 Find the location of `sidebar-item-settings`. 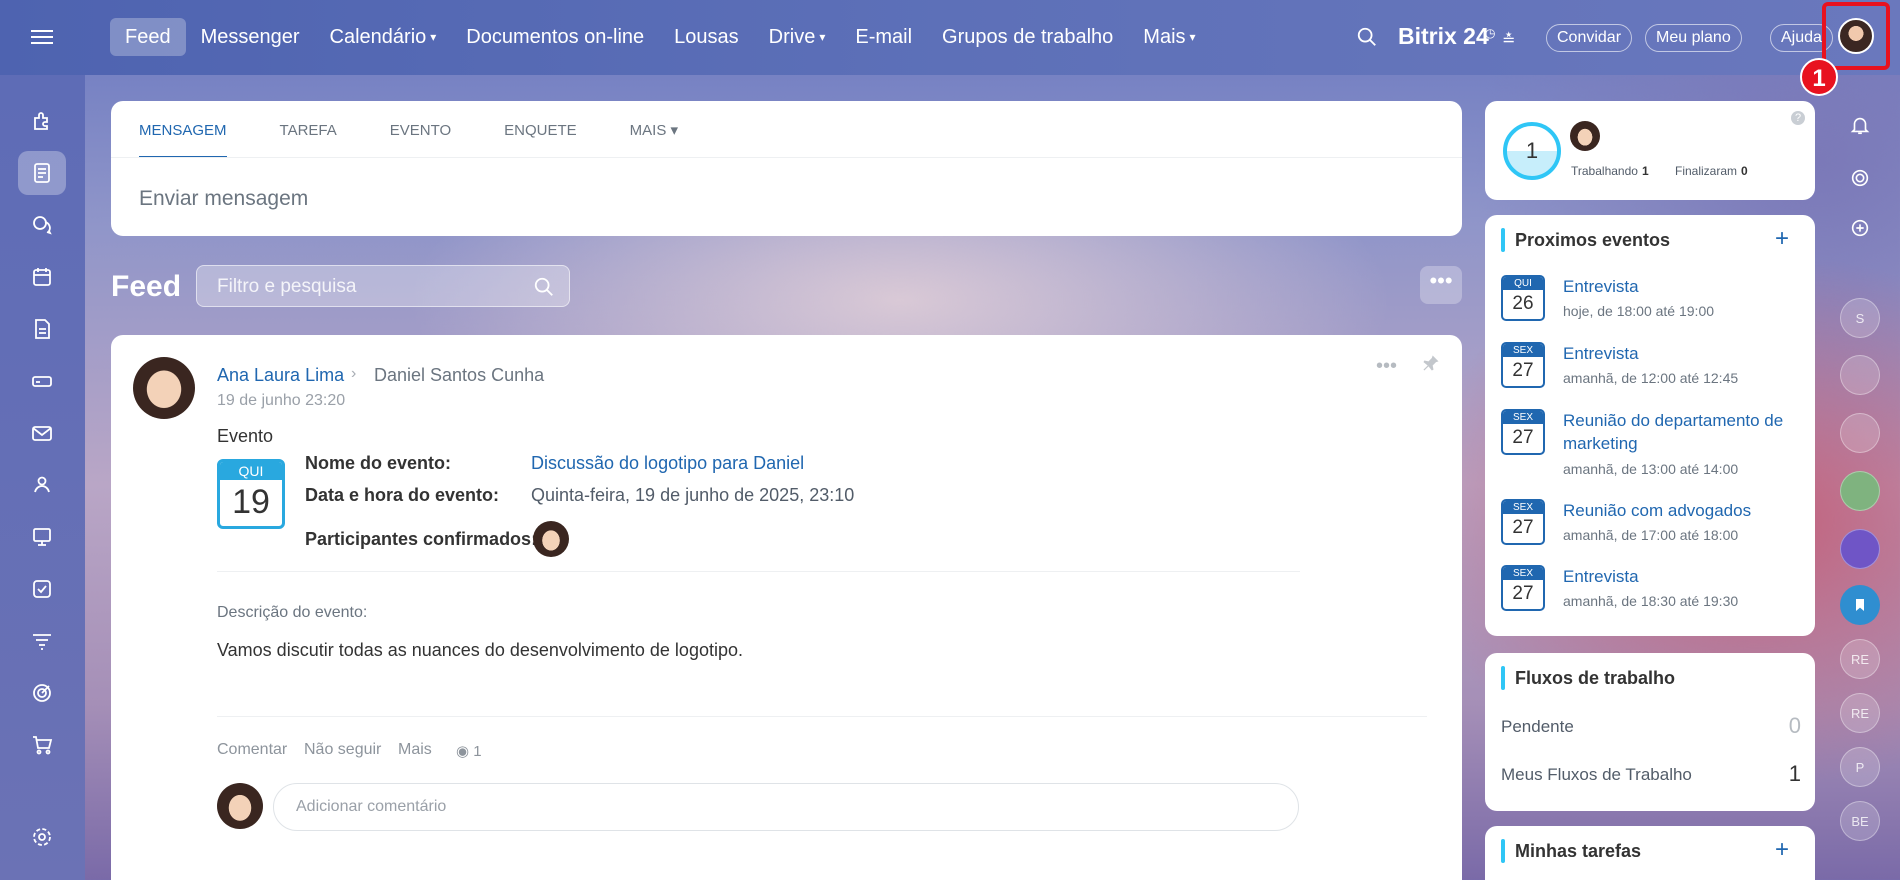

sidebar-item-settings is located at coordinates (42, 837).